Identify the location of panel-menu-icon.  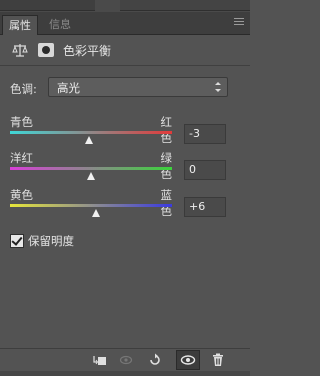
(239, 23).